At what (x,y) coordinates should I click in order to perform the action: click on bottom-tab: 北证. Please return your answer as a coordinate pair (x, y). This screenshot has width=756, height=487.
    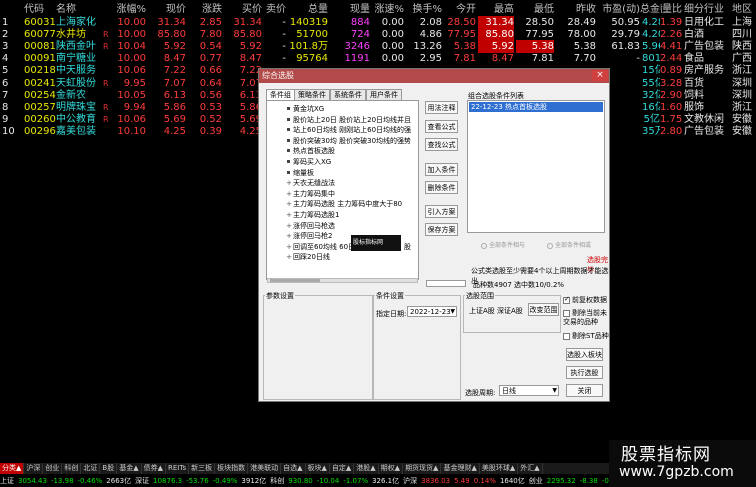
    Looking at the image, I should click on (91, 468).